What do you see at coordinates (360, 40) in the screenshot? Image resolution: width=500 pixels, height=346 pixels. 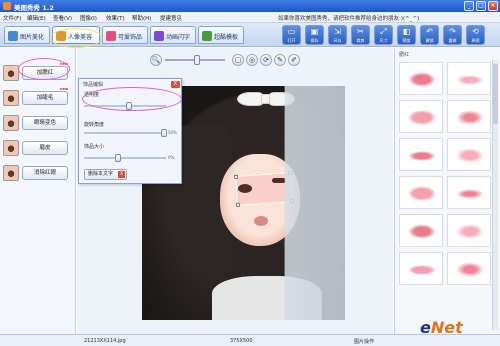 I see `button-label: 裁剪` at bounding box center [360, 40].